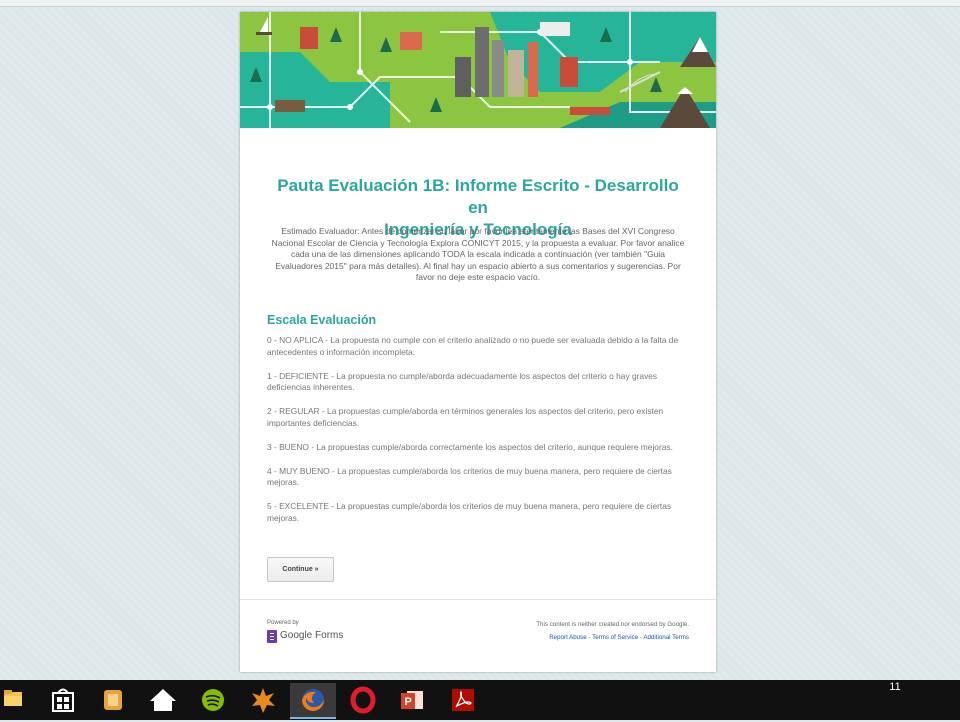 This screenshot has height=722, width=960. Describe the element at coordinates (478, 599) in the screenshot. I see `footer-divider` at that location.